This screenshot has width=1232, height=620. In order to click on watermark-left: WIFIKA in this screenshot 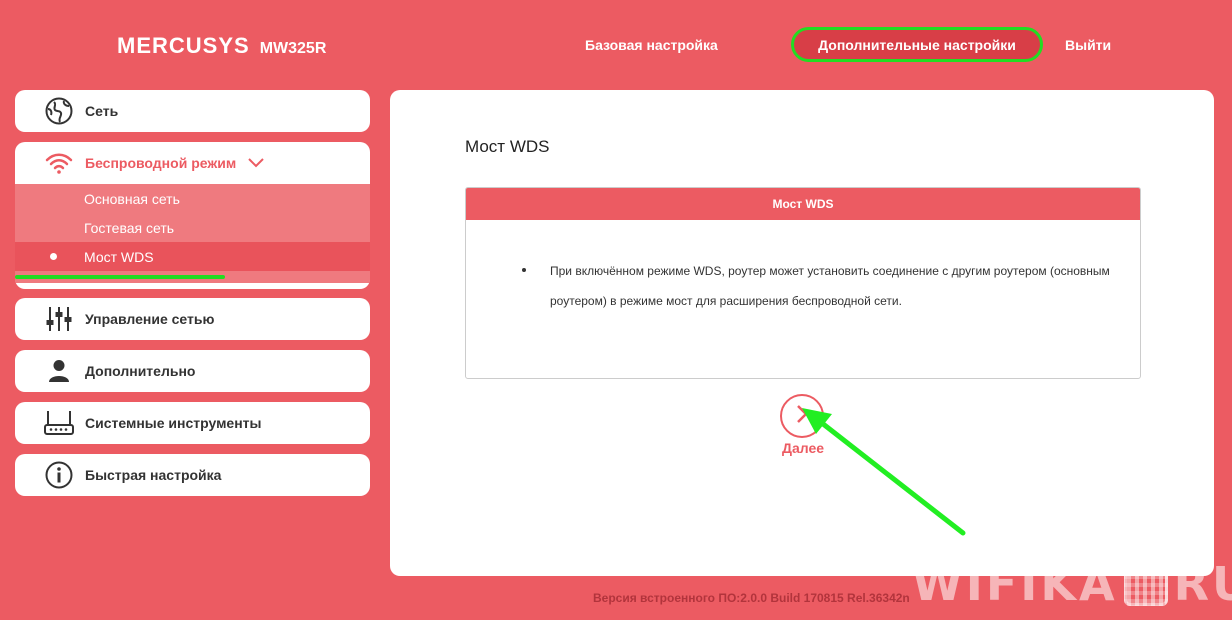, I will do `click(1015, 584)`.